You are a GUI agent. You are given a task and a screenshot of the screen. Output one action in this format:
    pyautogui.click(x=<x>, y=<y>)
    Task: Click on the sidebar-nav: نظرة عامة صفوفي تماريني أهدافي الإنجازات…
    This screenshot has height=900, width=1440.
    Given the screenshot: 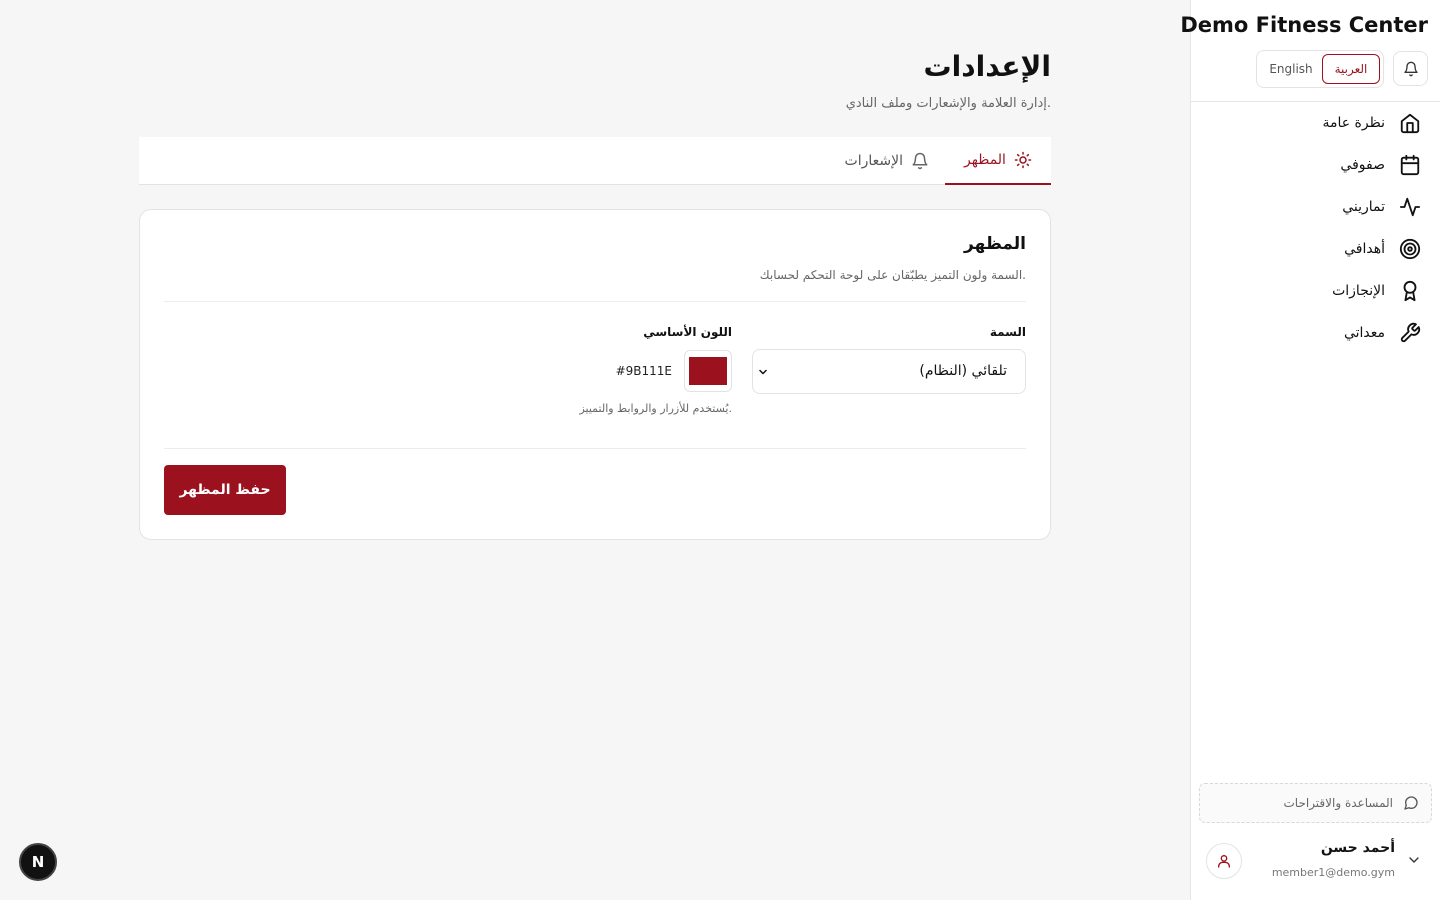 What is the action you would take?
    pyautogui.click(x=1315, y=228)
    